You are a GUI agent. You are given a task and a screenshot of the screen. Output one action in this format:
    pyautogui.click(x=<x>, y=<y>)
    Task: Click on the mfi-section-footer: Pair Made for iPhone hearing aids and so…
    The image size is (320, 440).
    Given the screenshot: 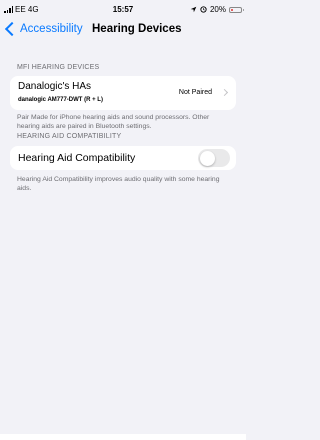 What is the action you would take?
    pyautogui.click(x=113, y=122)
    